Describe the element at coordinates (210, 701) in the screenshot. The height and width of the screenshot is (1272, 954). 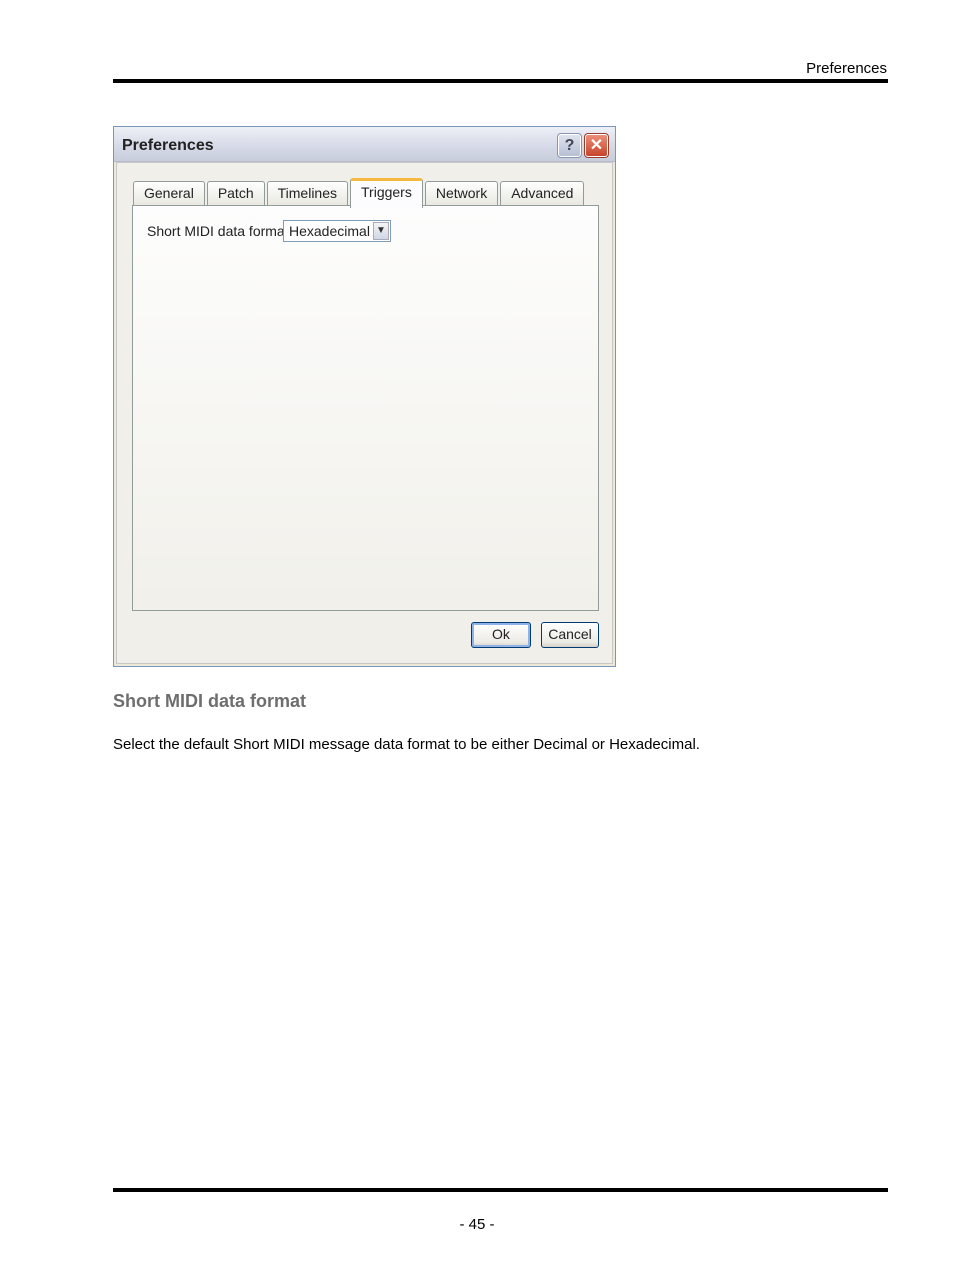
I see `section-heading: Short MIDI data format` at that location.